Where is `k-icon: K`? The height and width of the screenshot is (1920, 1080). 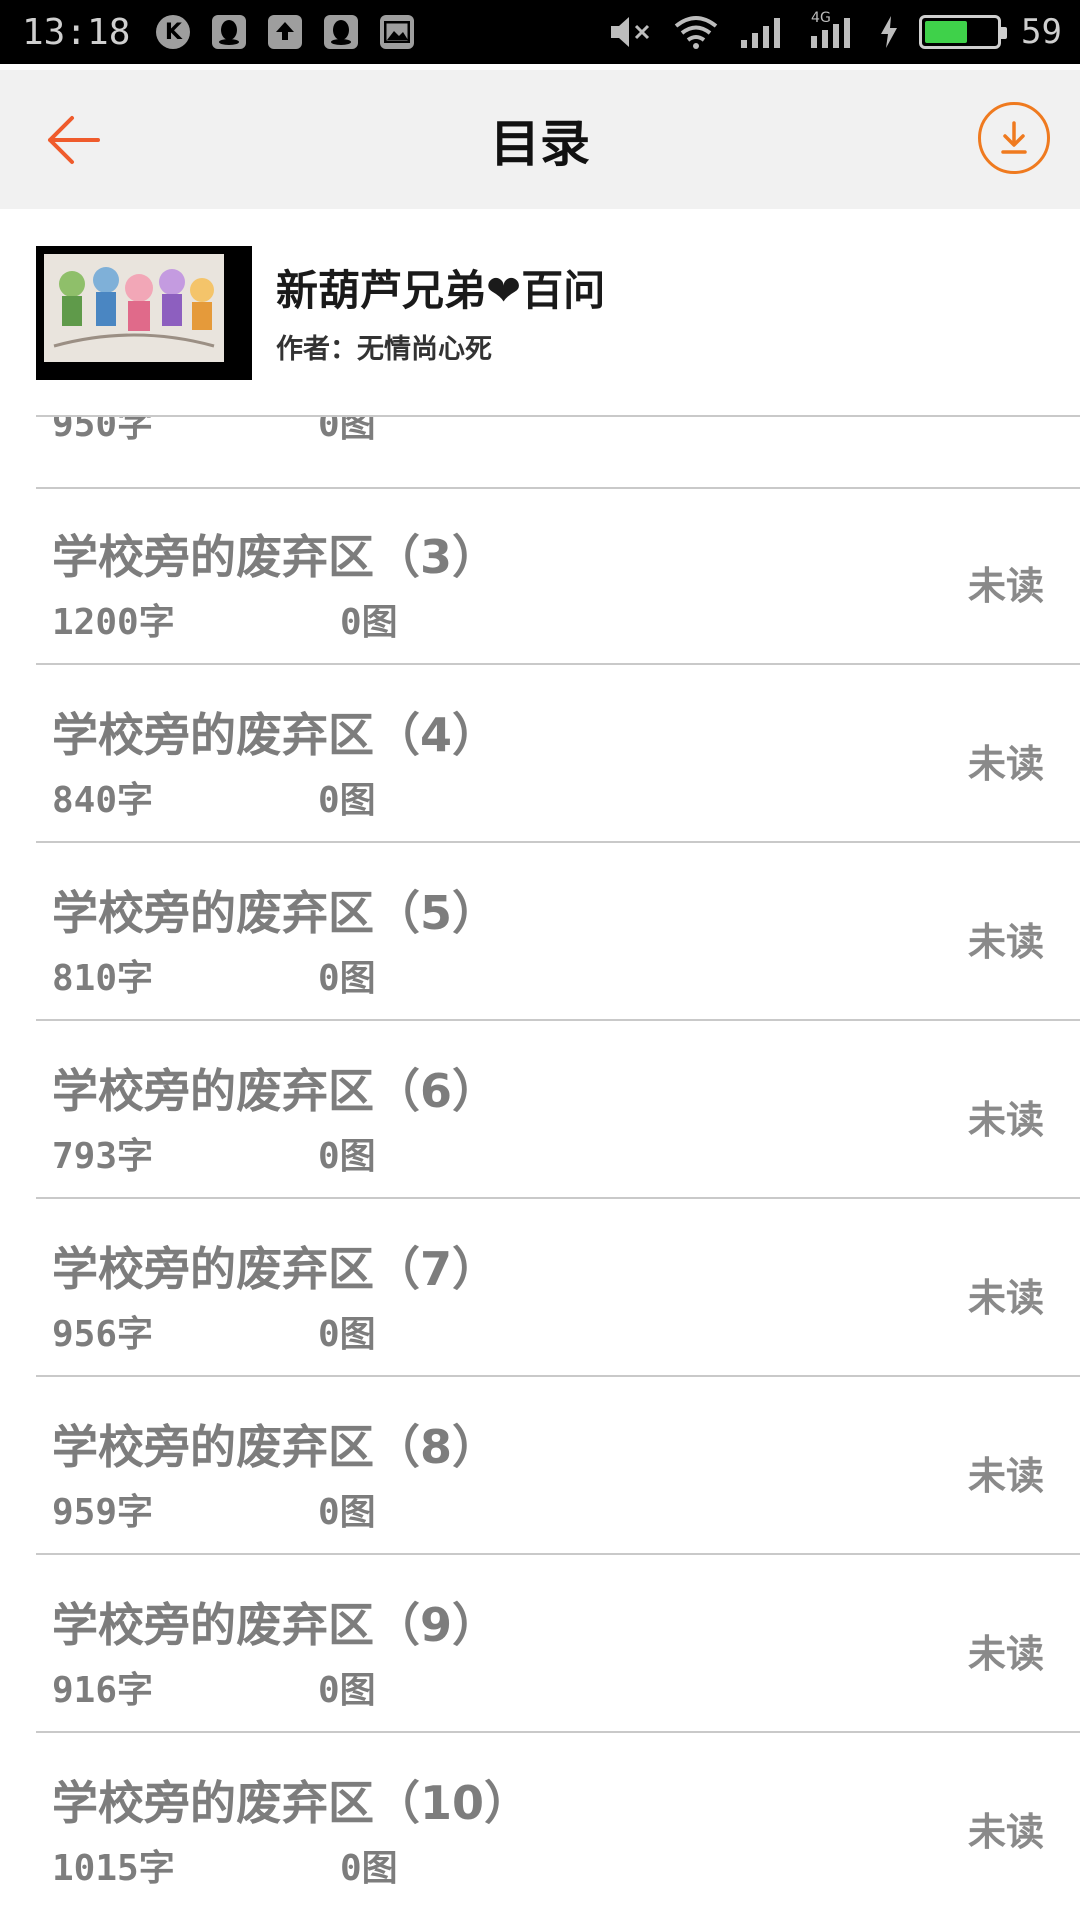
k-icon: K is located at coordinates (173, 32).